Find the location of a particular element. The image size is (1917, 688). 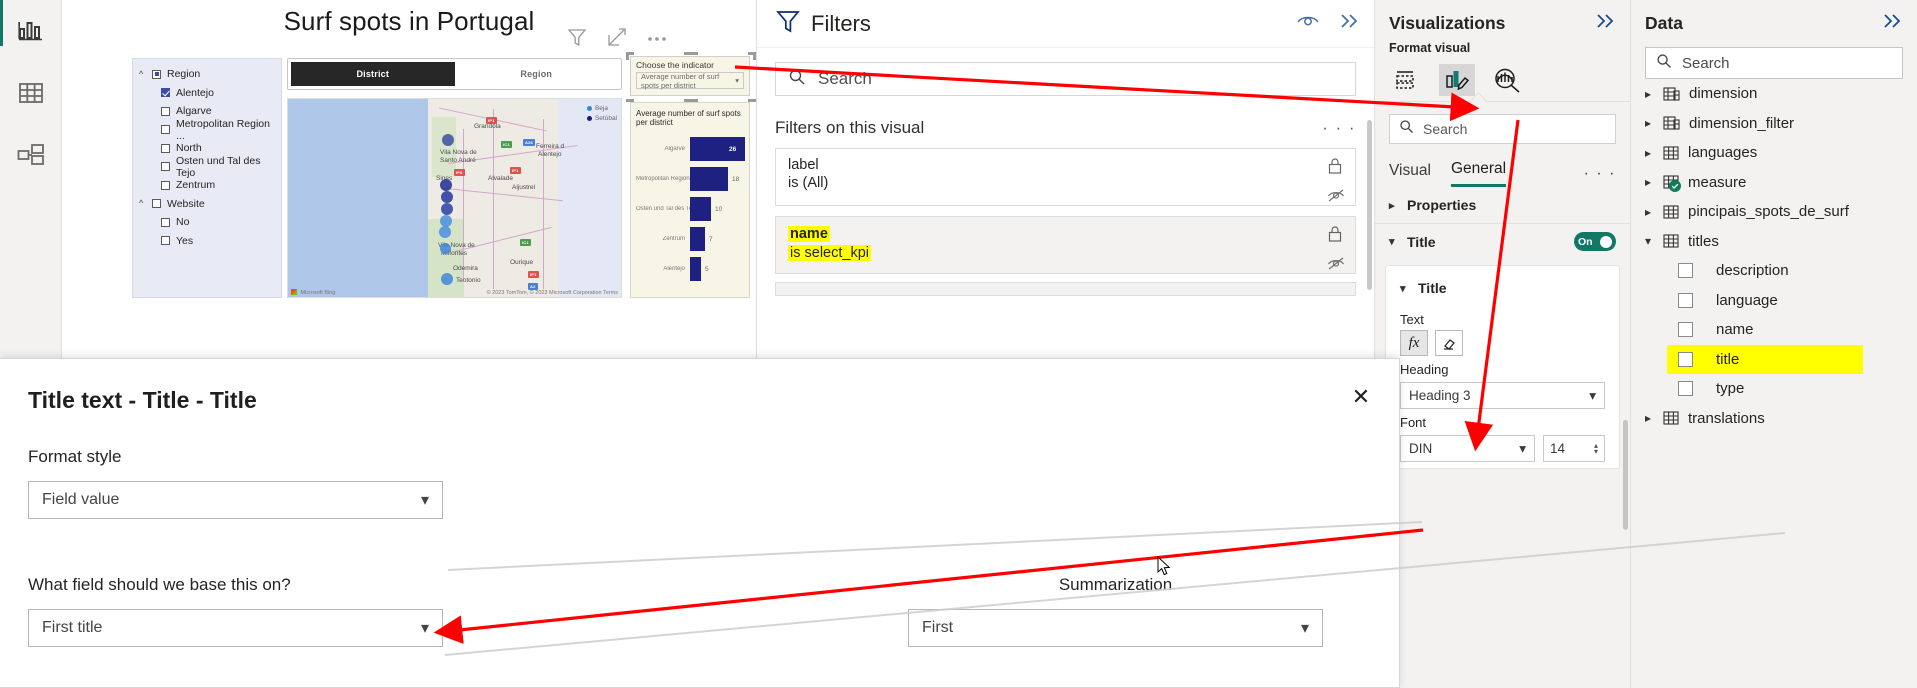

data-field-language: language is located at coordinates (1774, 301).